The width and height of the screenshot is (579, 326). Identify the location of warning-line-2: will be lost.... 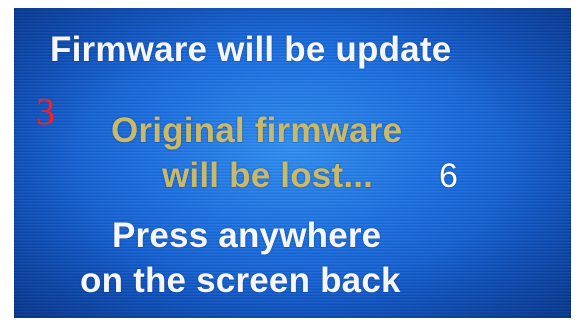
(268, 175).